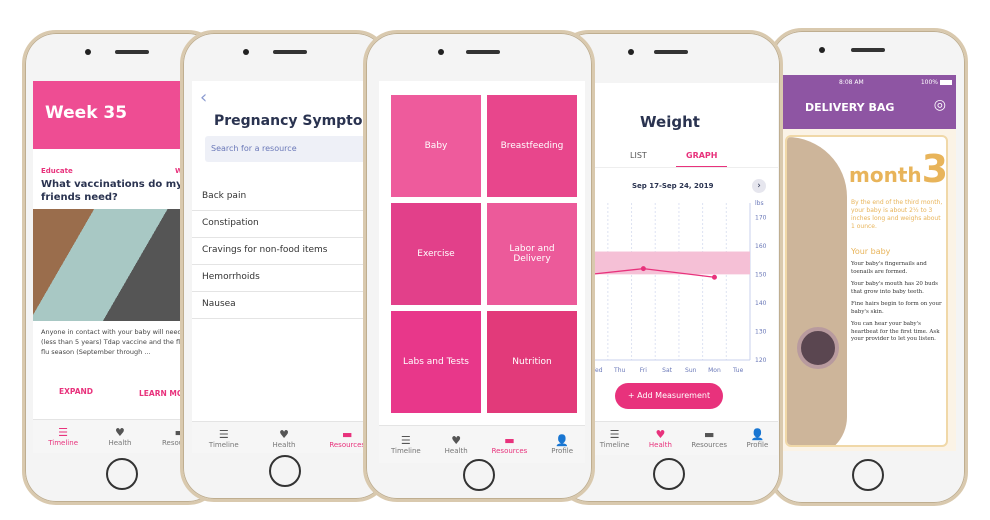 This screenshot has height=520, width=990. I want to click on y-tick-label: 140, so click(761, 303).